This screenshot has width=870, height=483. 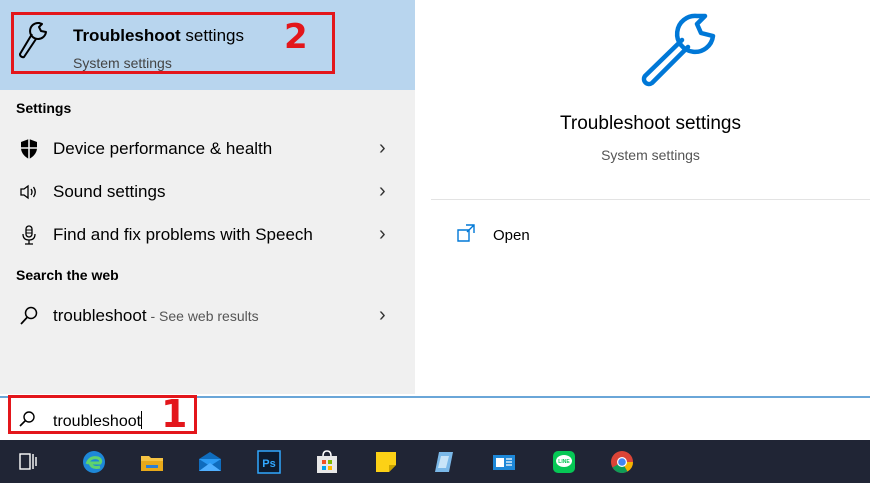 What do you see at coordinates (67, 275) in the screenshot?
I see `section-search-web: Search the web` at bounding box center [67, 275].